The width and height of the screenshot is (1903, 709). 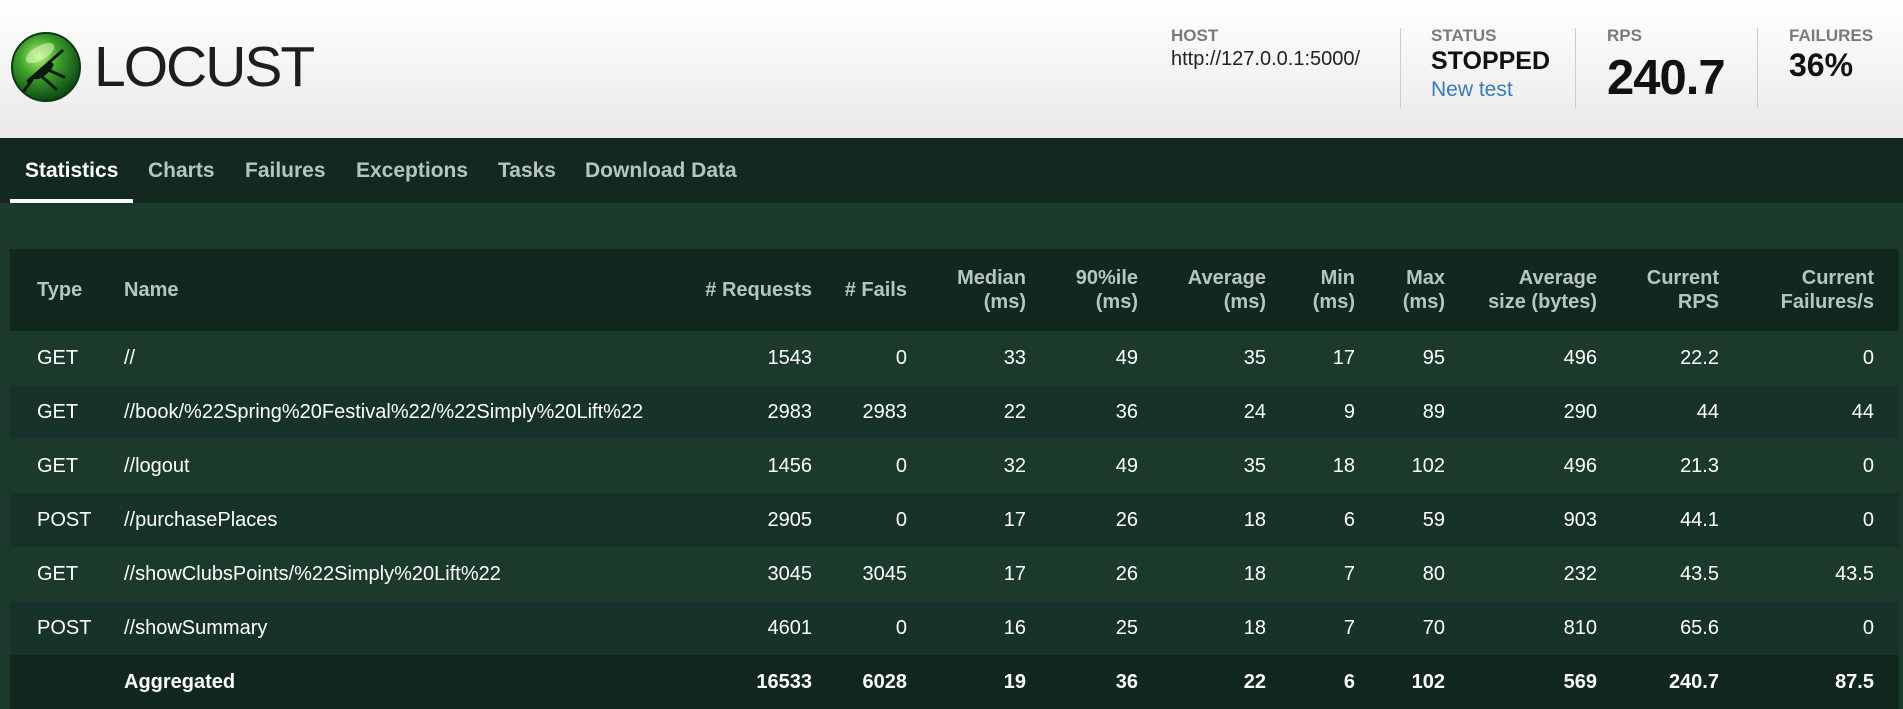 I want to click on cell-max: 102, so click(x=1400, y=682).